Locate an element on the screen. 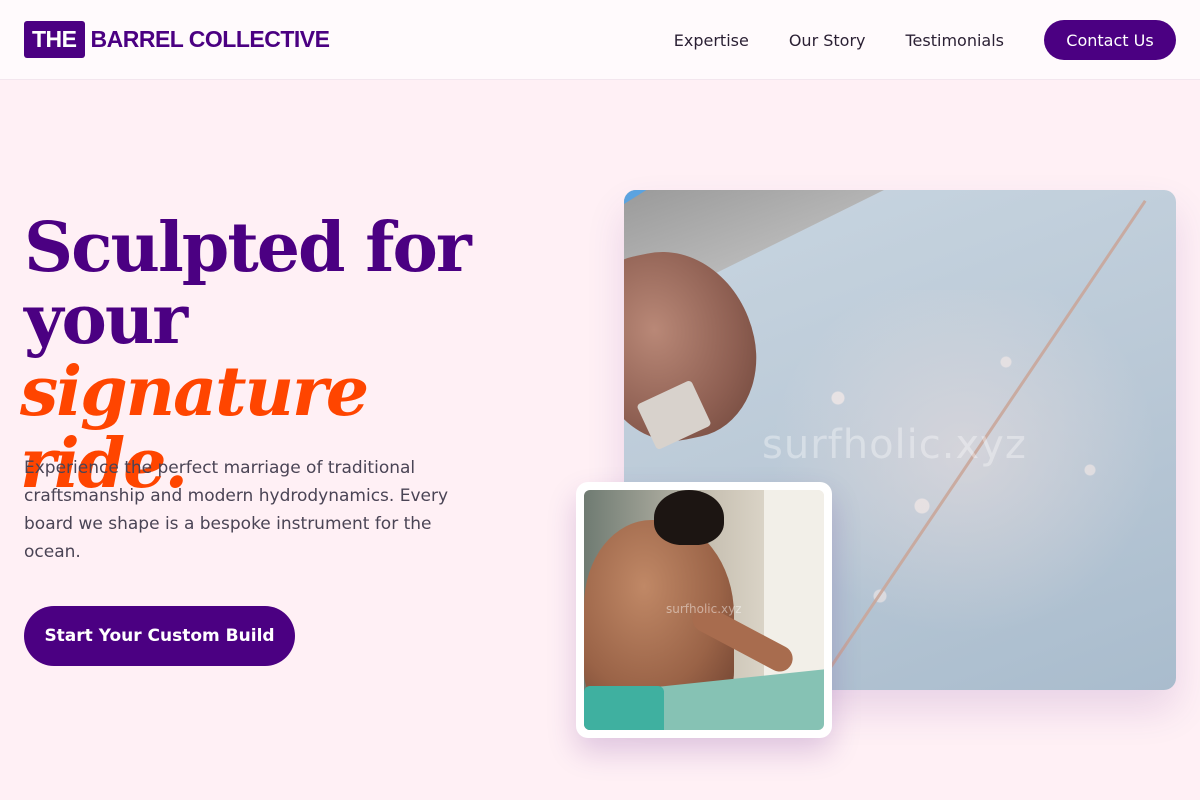 The height and width of the screenshot is (800, 1200). shaper-shorts is located at coordinates (624, 708).